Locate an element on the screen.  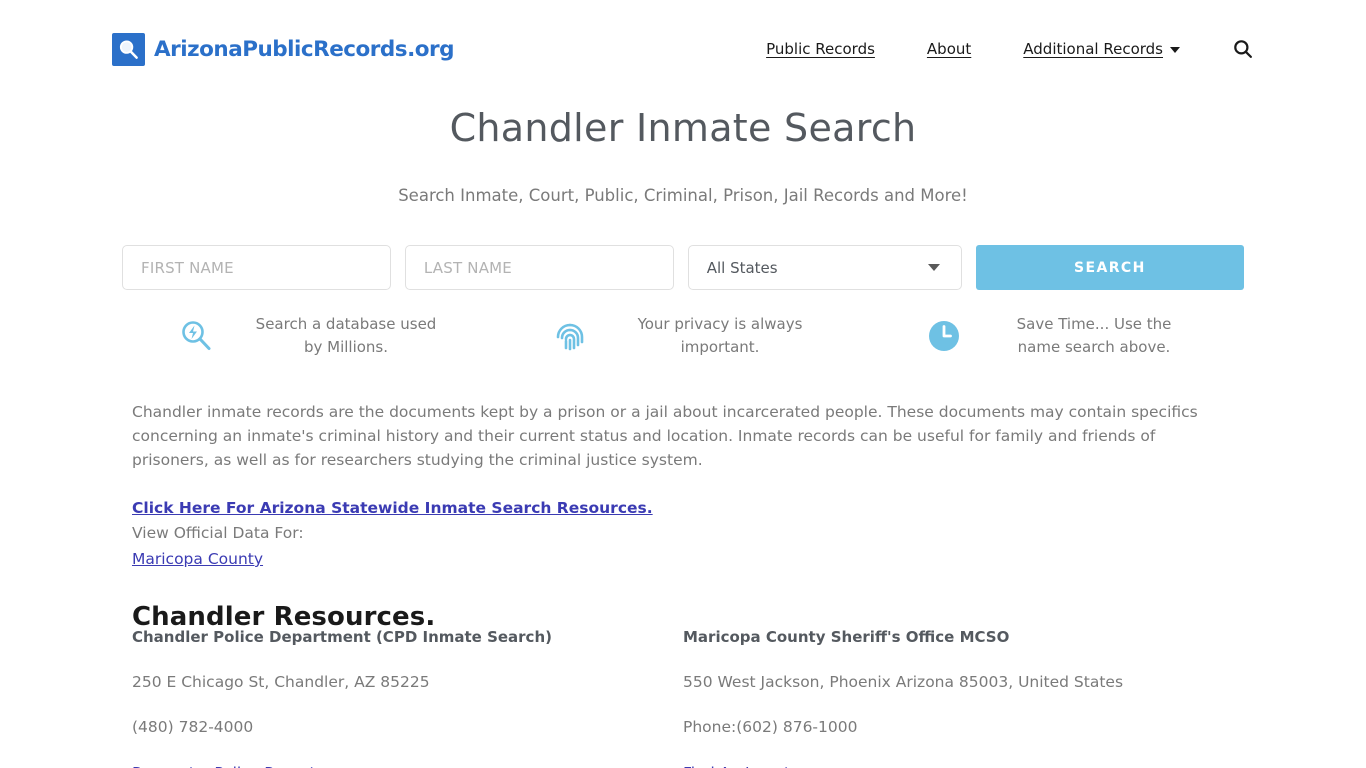
find-an-inmate-link: Find An Inmate is located at coordinates (741, 766).